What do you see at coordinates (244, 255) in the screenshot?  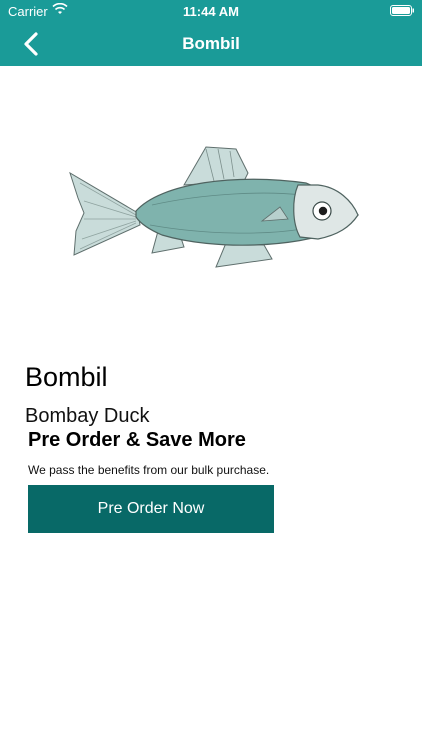 I see `pelvic-fin-shape` at bounding box center [244, 255].